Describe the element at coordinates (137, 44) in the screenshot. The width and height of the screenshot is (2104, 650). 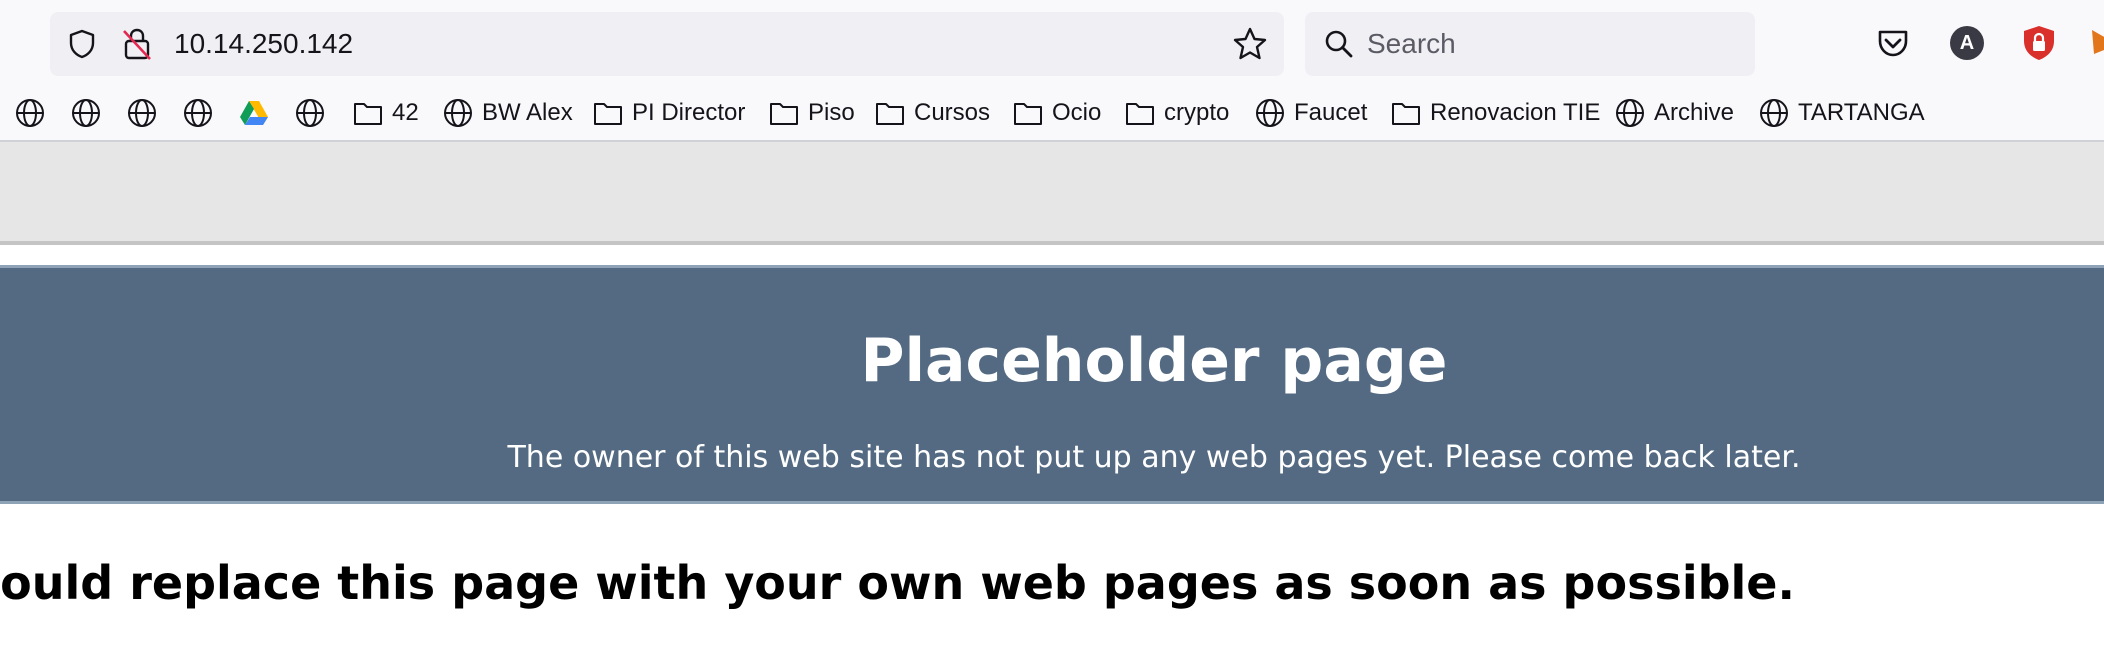
I see `insecure-lock-icon` at that location.